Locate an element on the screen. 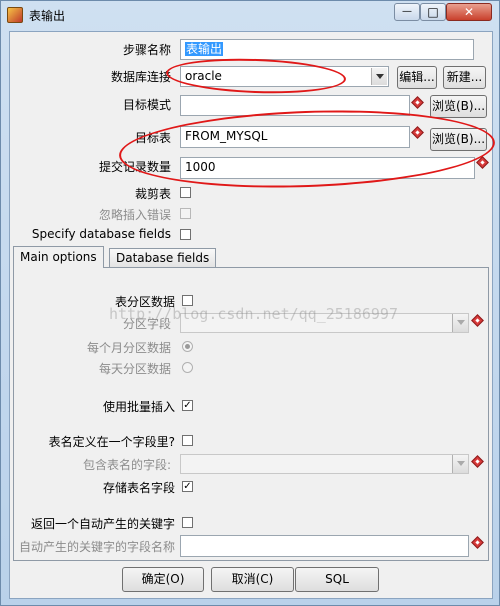 The image size is (500, 606). tablename-field-label: 包含表名的字段: is located at coordinates (126, 465).